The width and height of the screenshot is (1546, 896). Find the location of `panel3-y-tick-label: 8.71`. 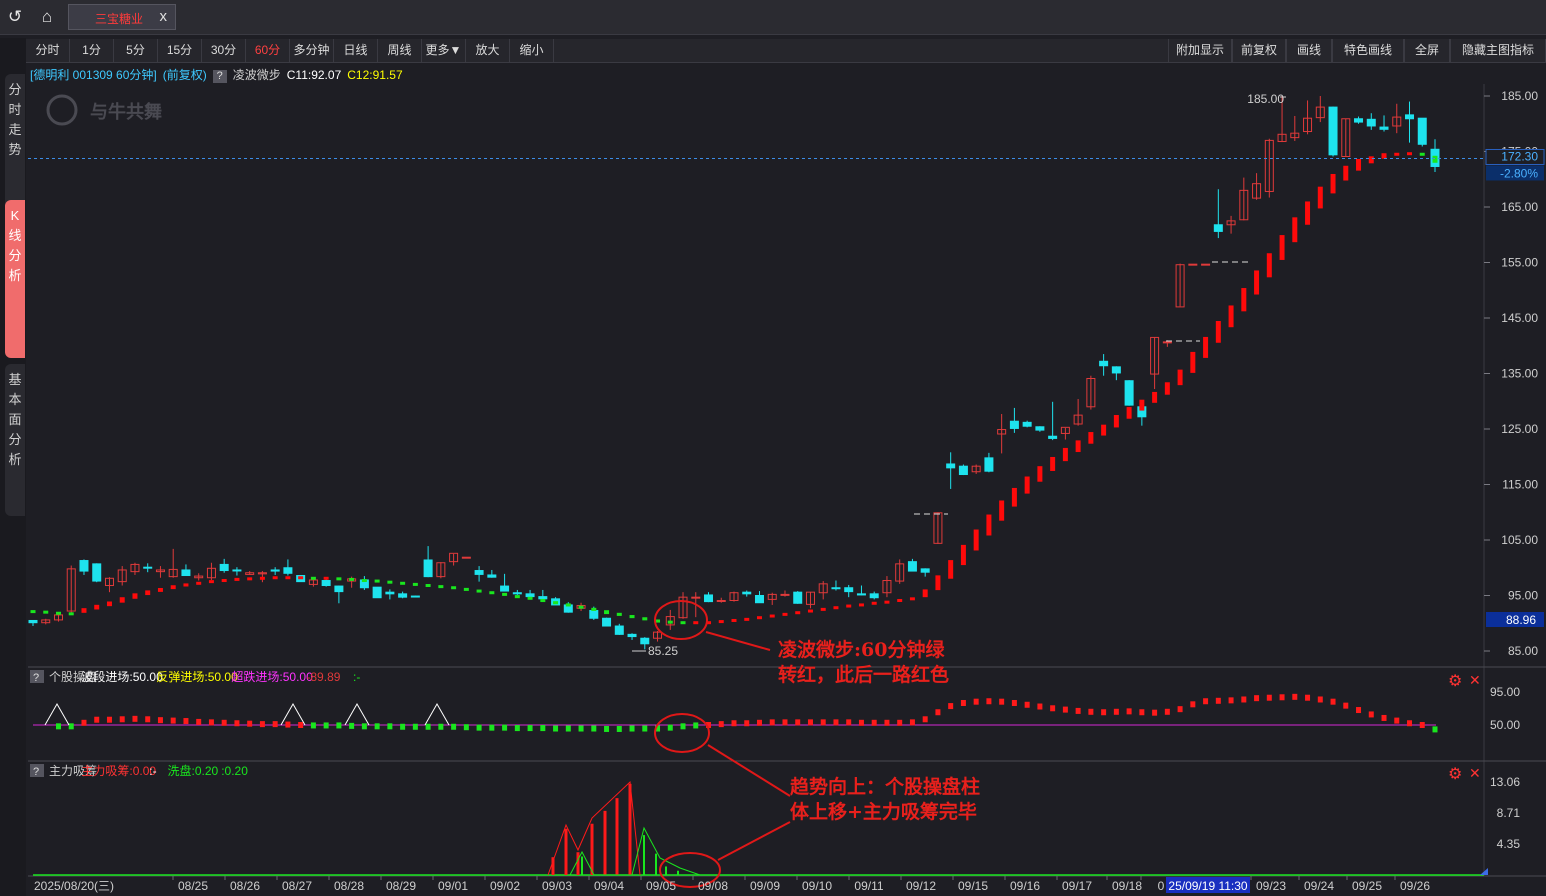

panel3-y-tick-label: 8.71 is located at coordinates (1509, 813).